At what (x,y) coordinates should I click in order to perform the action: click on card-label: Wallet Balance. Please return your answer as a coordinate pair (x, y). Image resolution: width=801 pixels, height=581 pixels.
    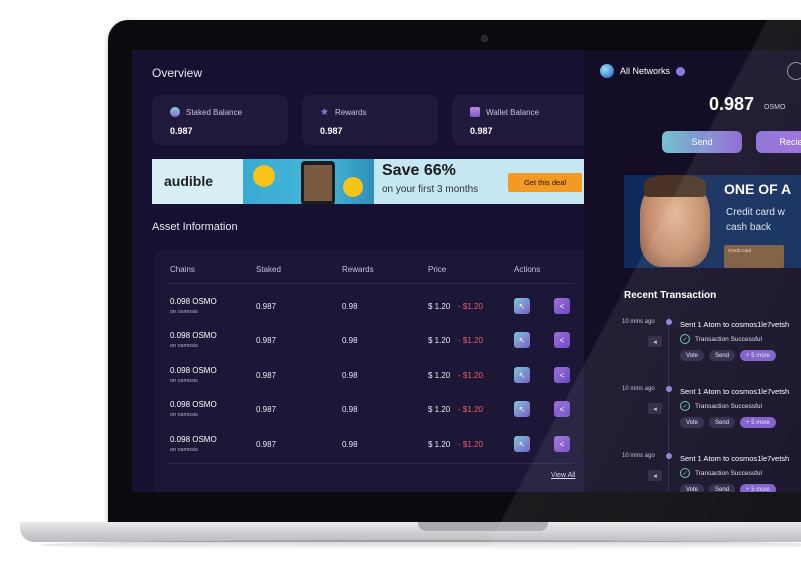
    Looking at the image, I should click on (513, 112).